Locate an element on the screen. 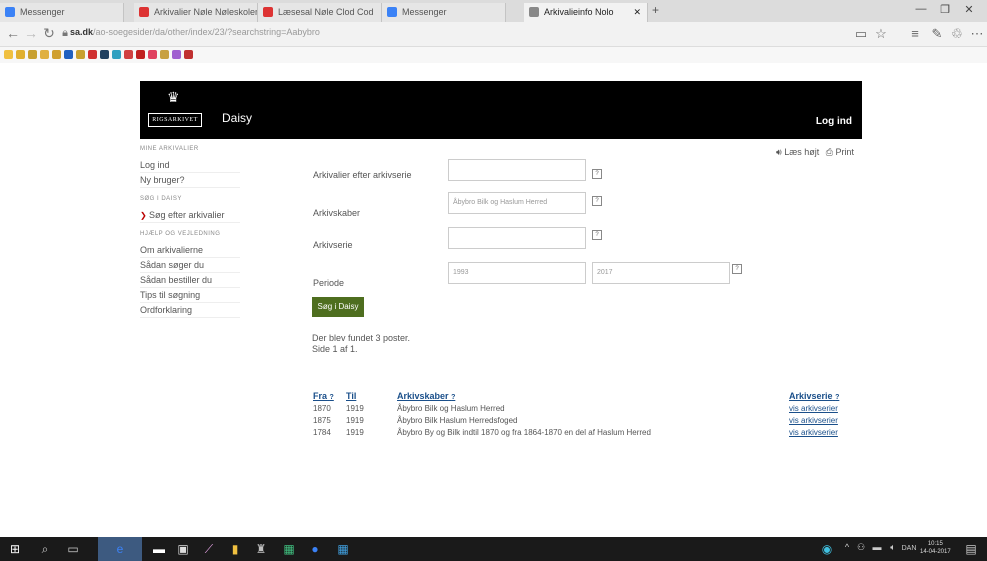 The image size is (987, 561). file-explorer-icon: ▬ is located at coordinates (159, 549).